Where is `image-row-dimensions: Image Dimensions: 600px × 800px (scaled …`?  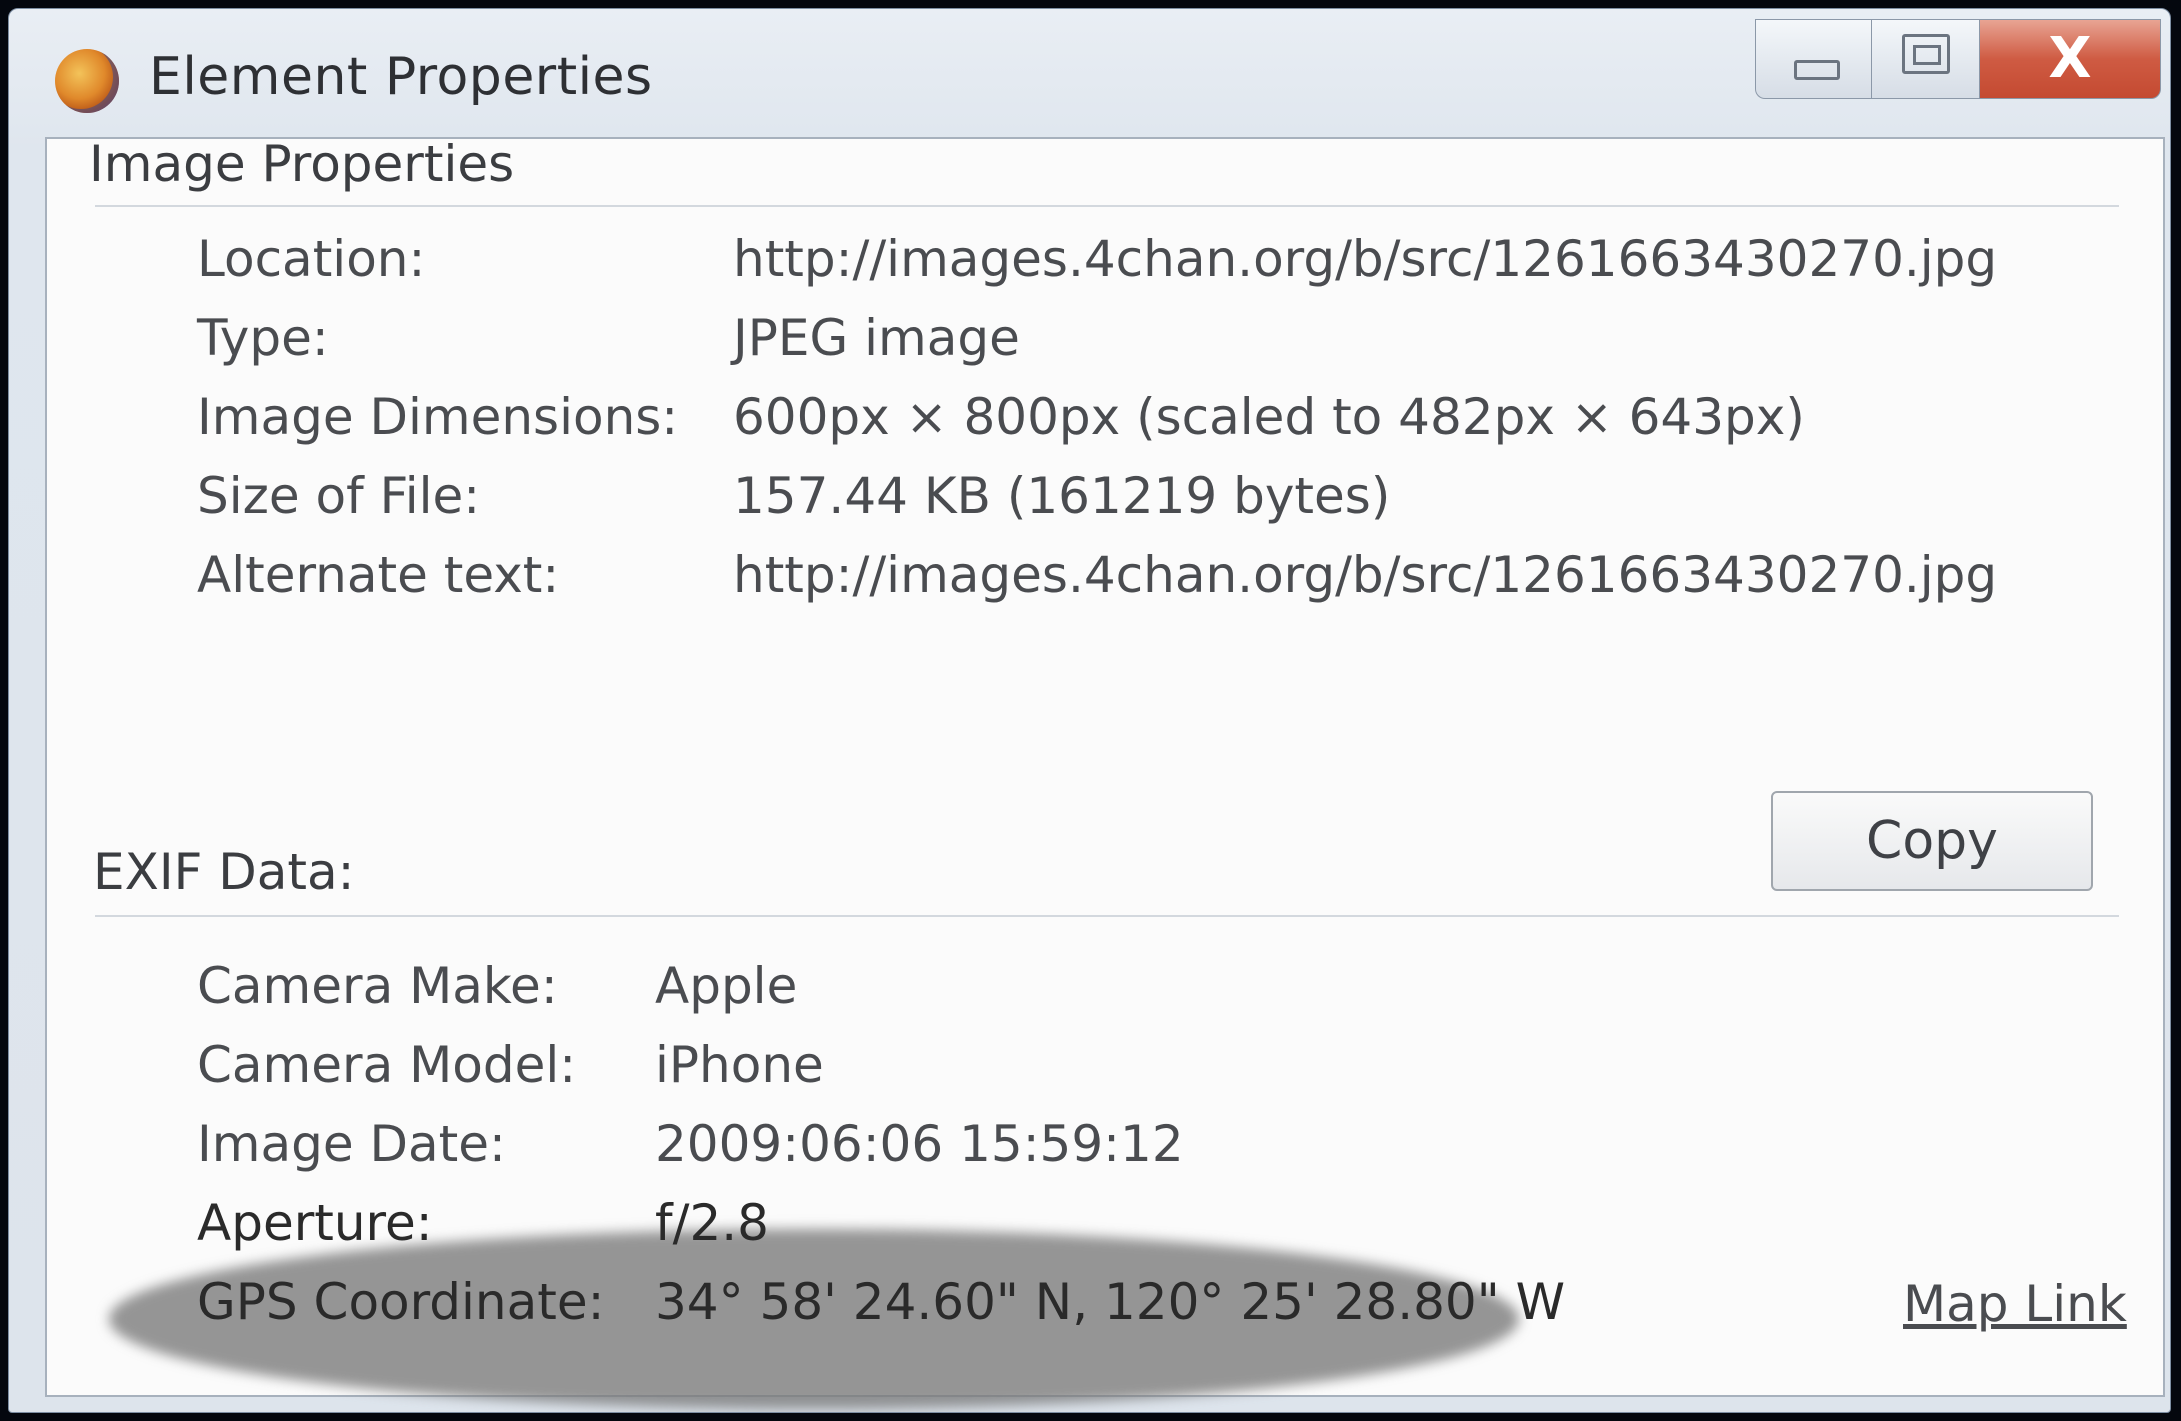
image-row-dimensions: Image Dimensions: 600px × 800px (scaled … is located at coordinates (1147, 420).